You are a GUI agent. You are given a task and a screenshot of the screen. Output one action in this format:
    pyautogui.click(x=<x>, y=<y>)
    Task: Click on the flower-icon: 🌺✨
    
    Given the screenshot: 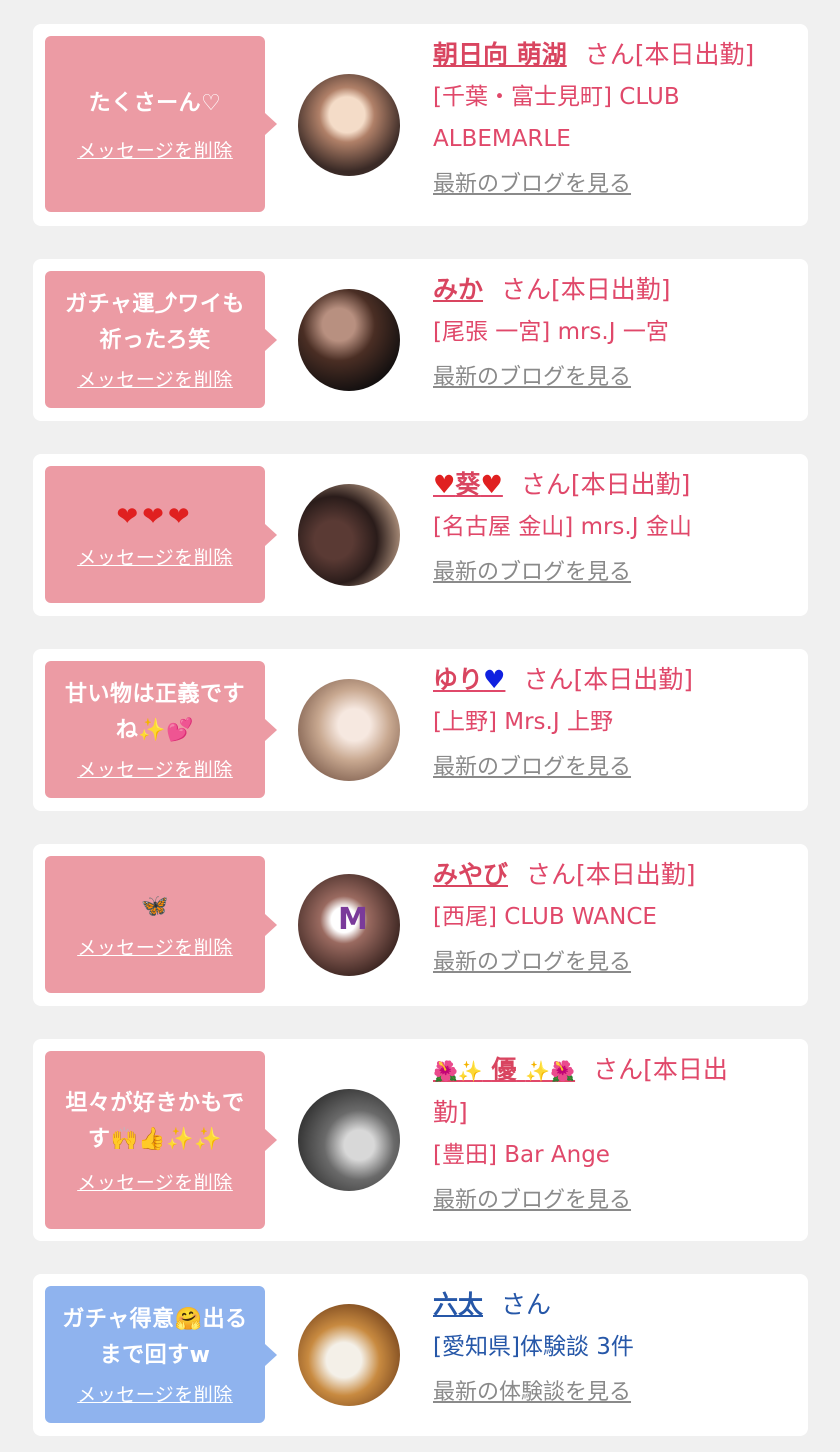 What is the action you would take?
    pyautogui.click(x=458, y=1071)
    